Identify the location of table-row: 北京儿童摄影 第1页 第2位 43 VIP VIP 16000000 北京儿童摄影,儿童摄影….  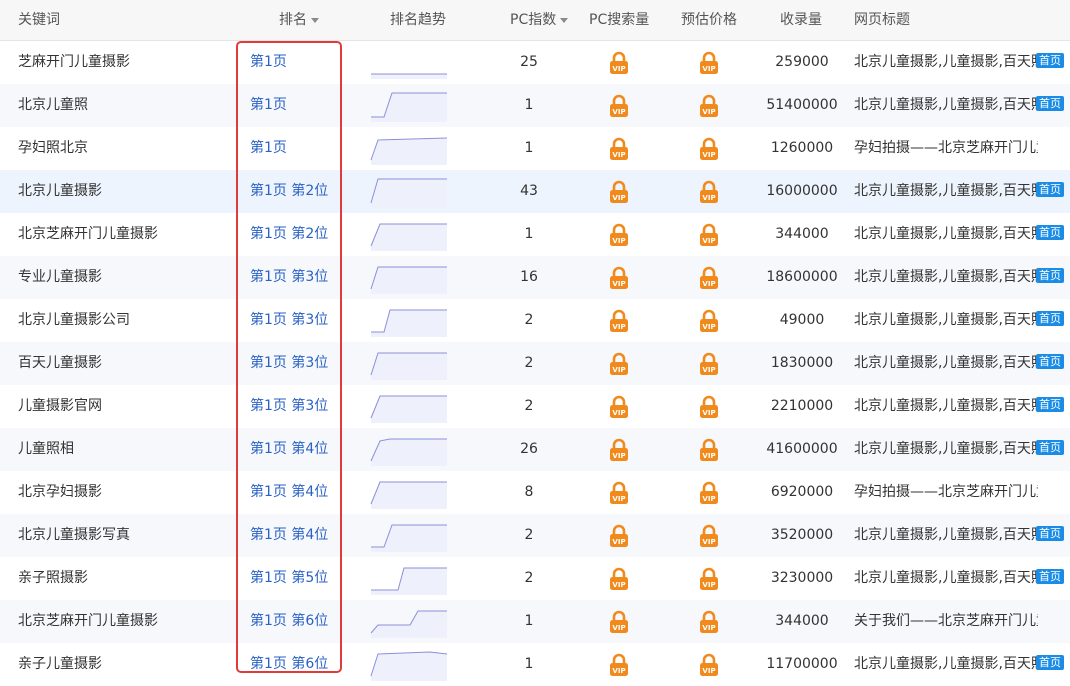
(535, 191).